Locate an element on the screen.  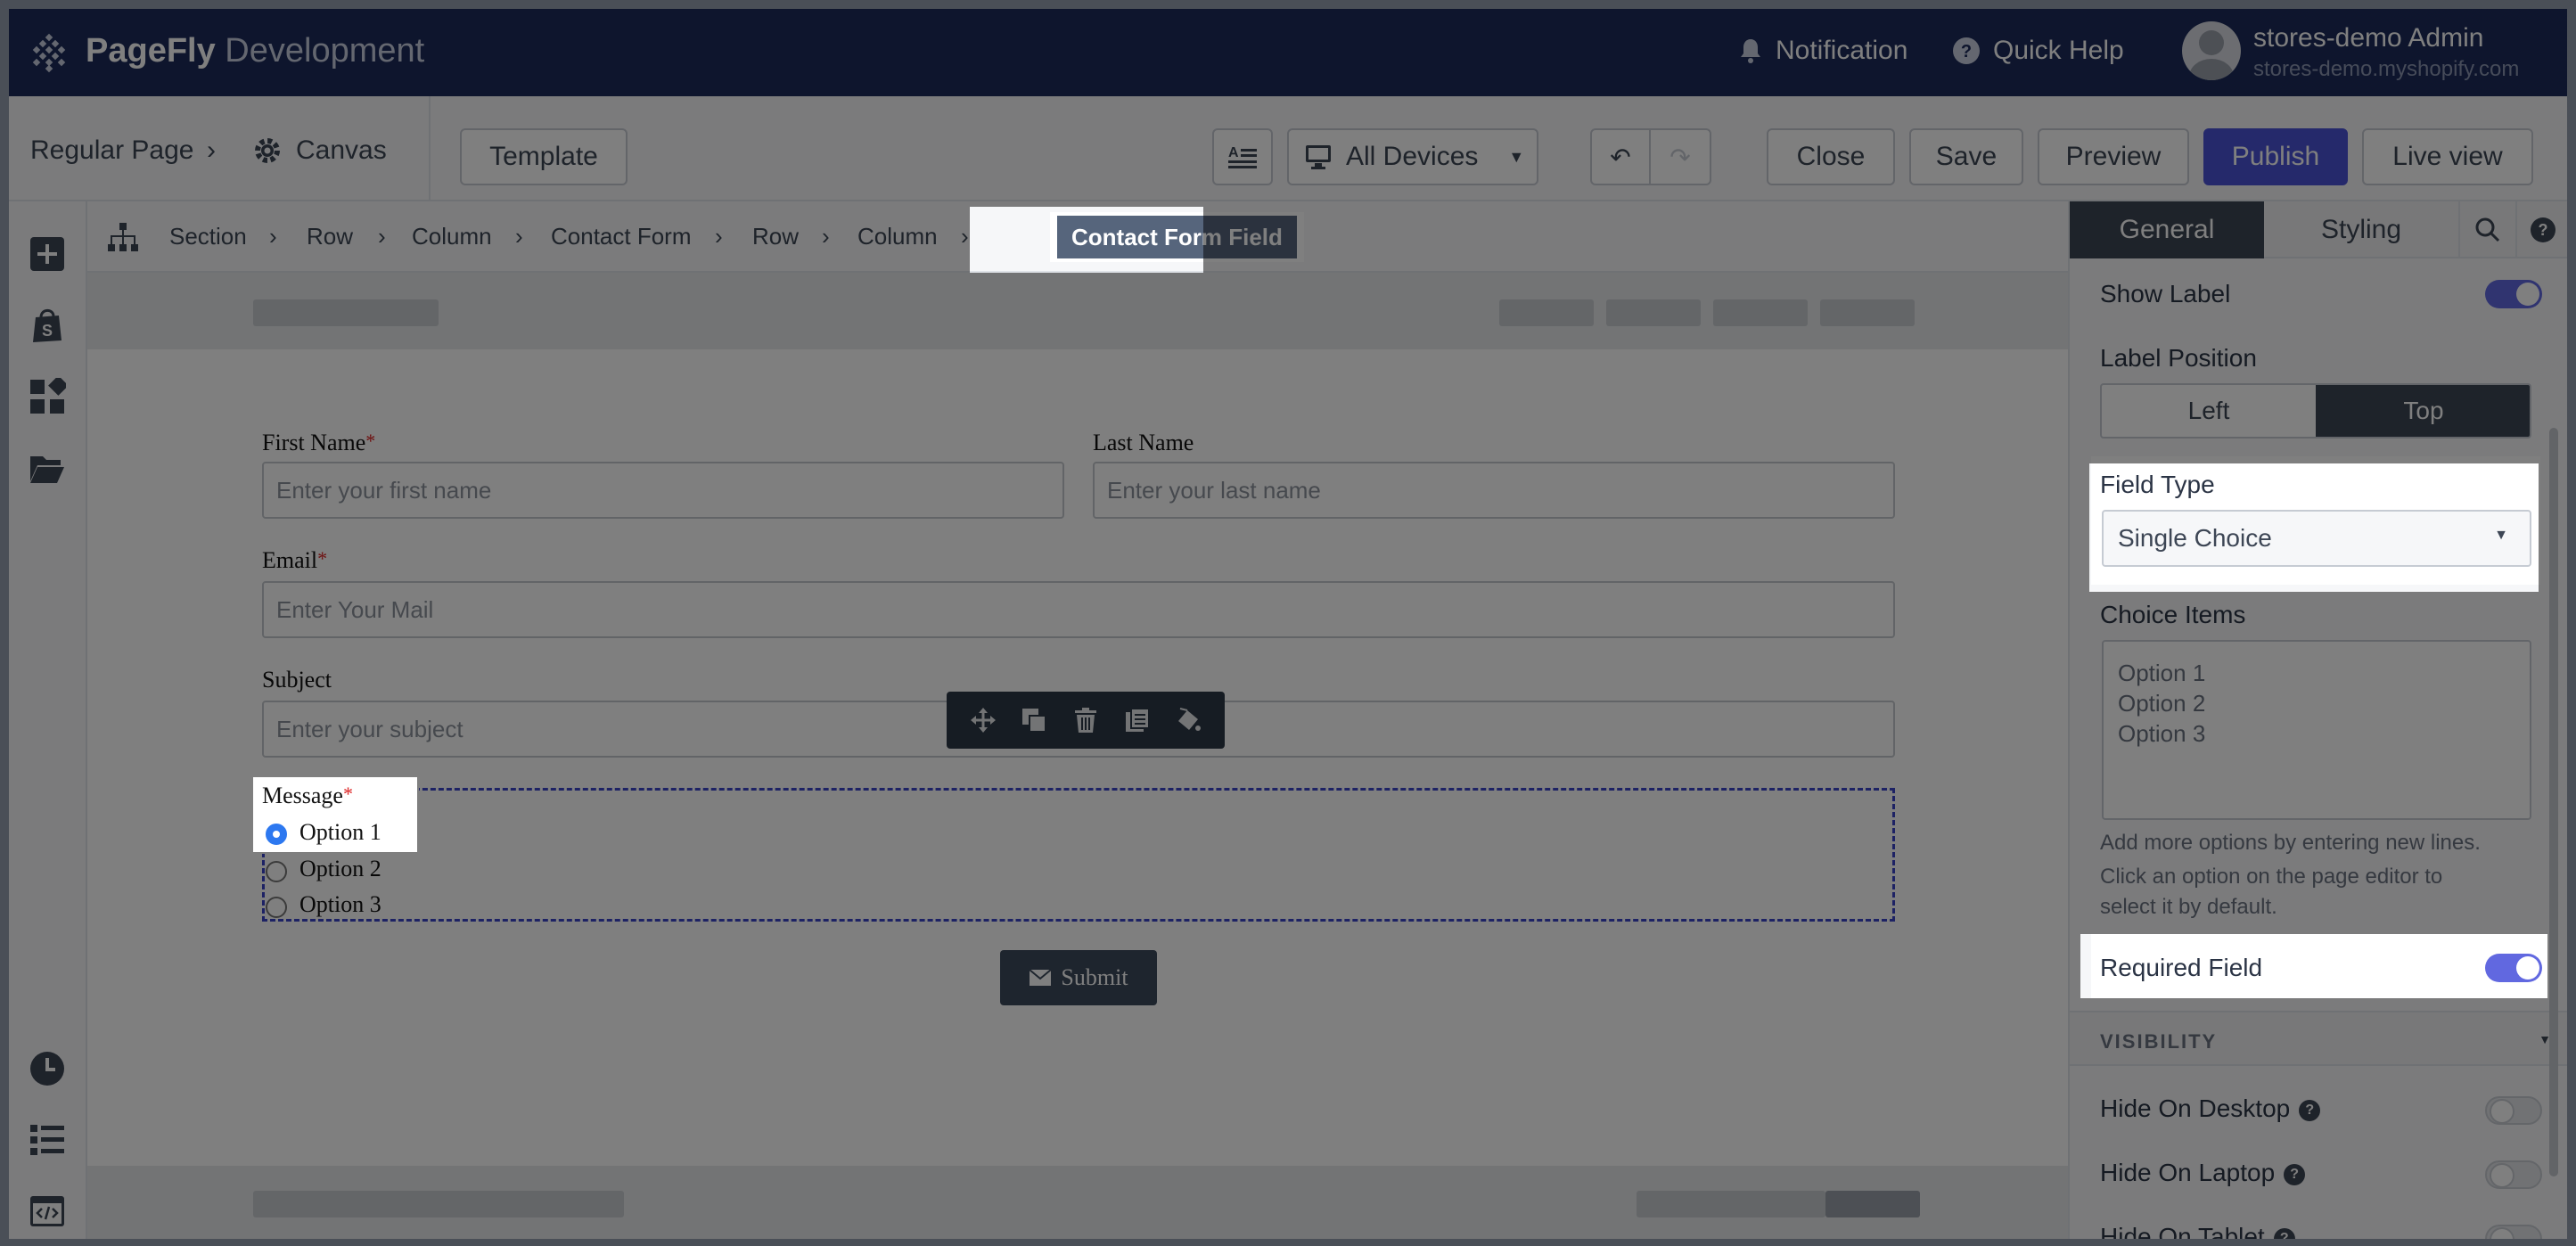
history-clock-icon is located at coordinates (47, 1068).